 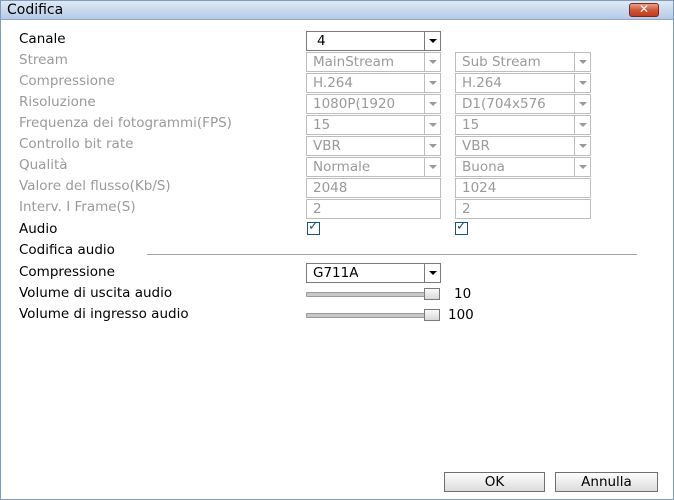 I want to click on cancel-button: Annulla, so click(x=606, y=482).